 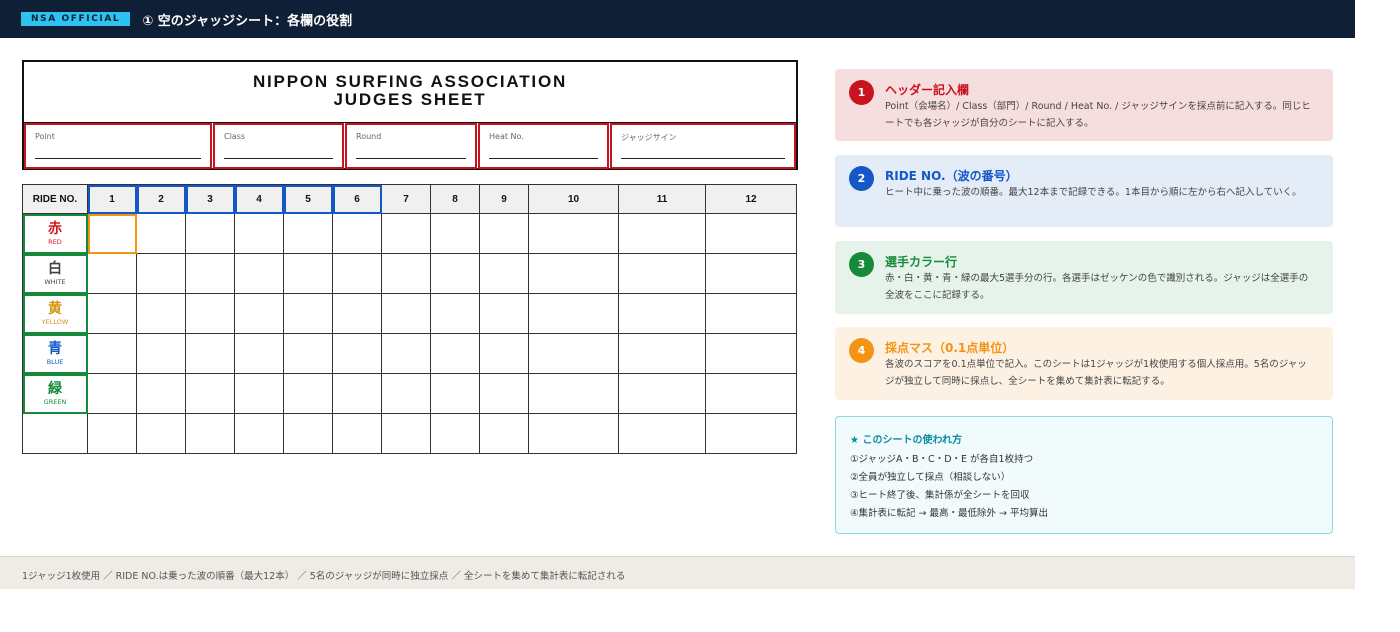 I want to click on ride-number-row: RIDE NO. 1 2 3 4 5 6 7 8 9 10 11 12, so click(x=409, y=199).